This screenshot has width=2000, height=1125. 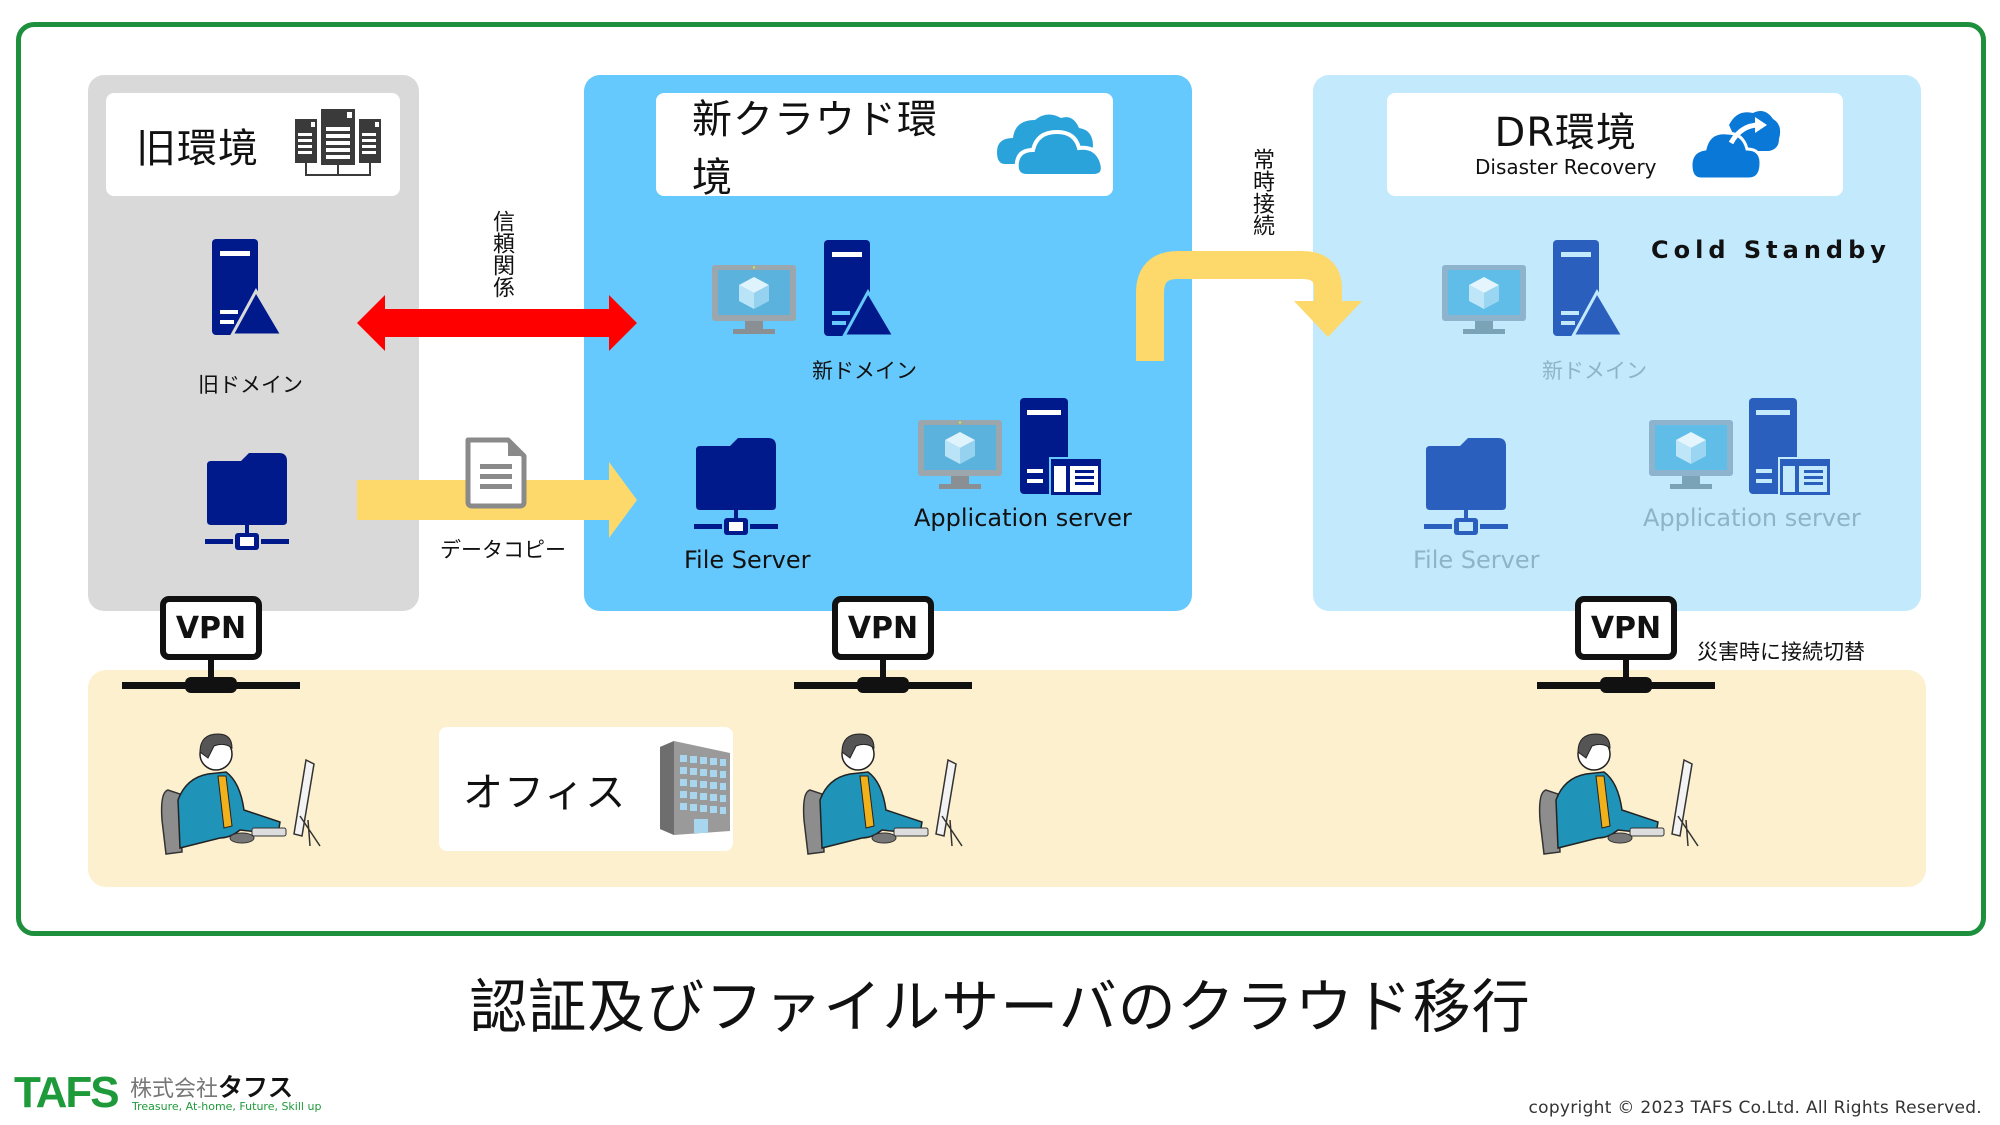 I want to click on dr-file-server-icon, so click(x=1466, y=489).